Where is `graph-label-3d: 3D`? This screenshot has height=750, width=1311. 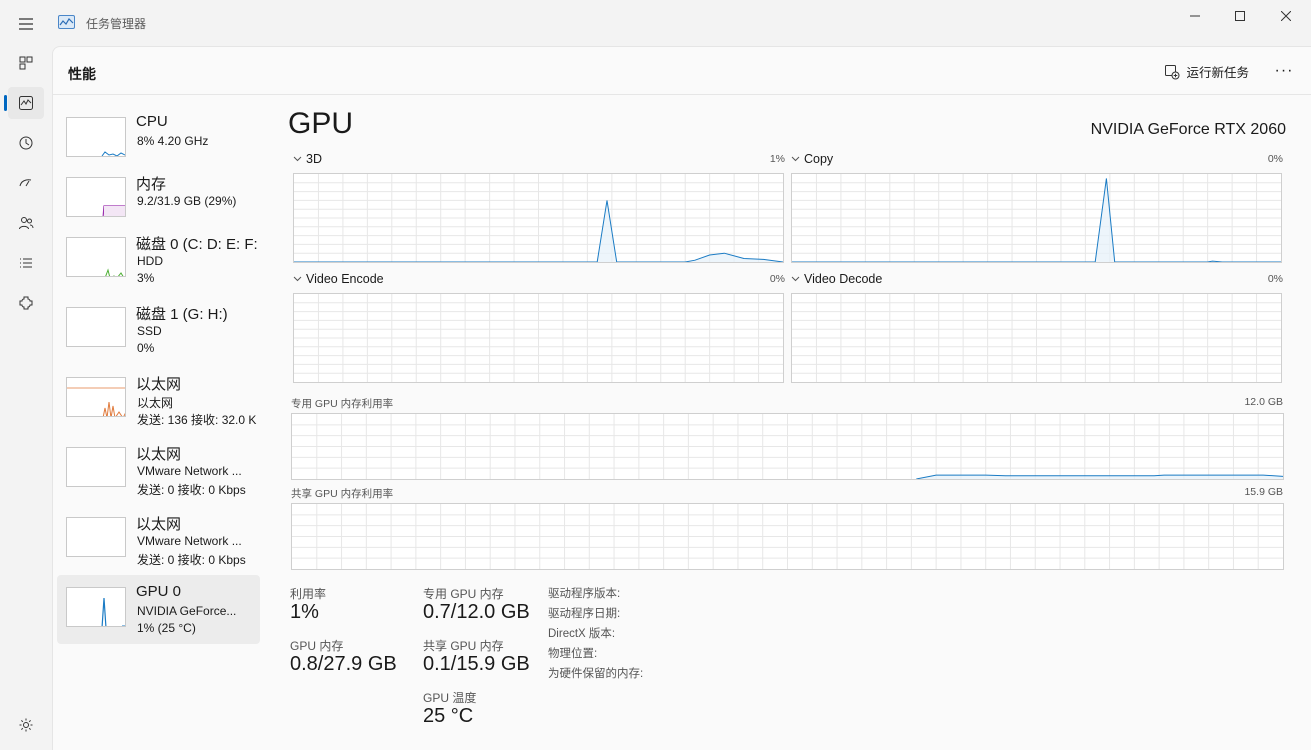 graph-label-3d: 3D is located at coordinates (314, 159).